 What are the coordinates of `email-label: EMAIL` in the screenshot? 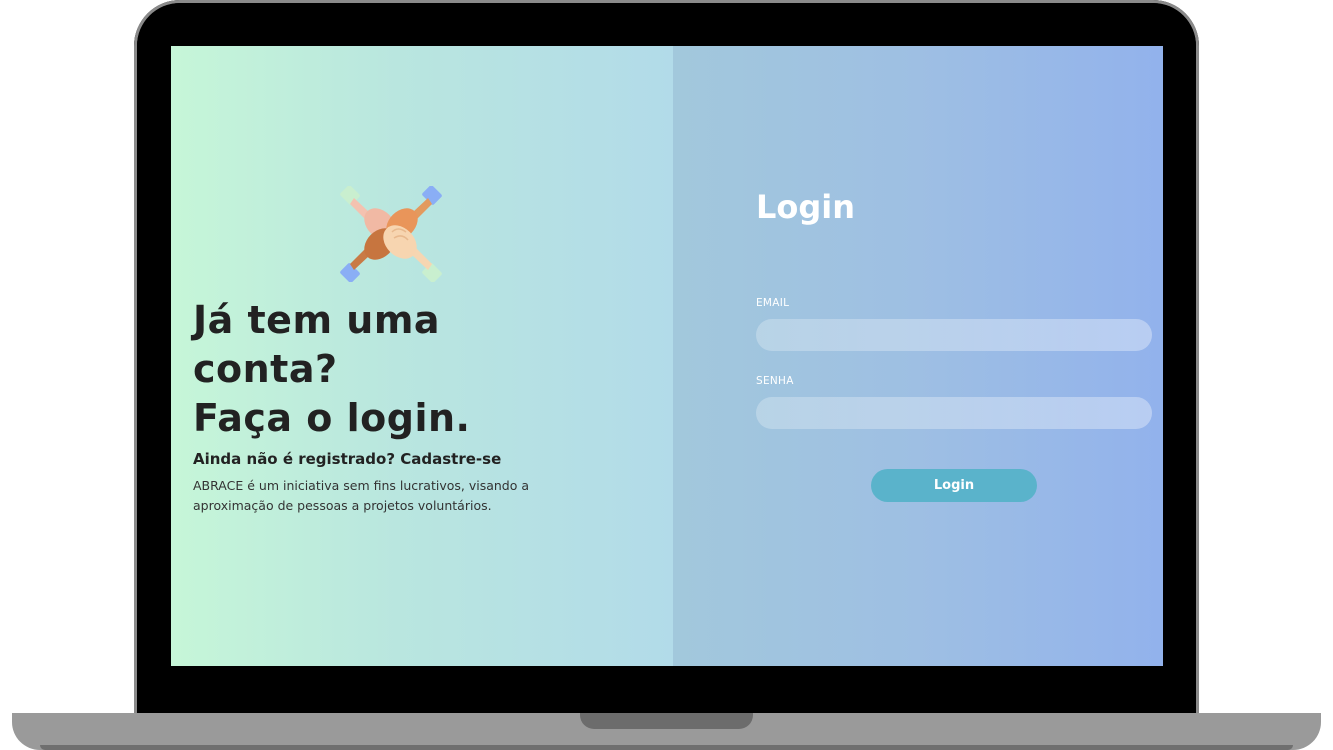 It's located at (773, 303).